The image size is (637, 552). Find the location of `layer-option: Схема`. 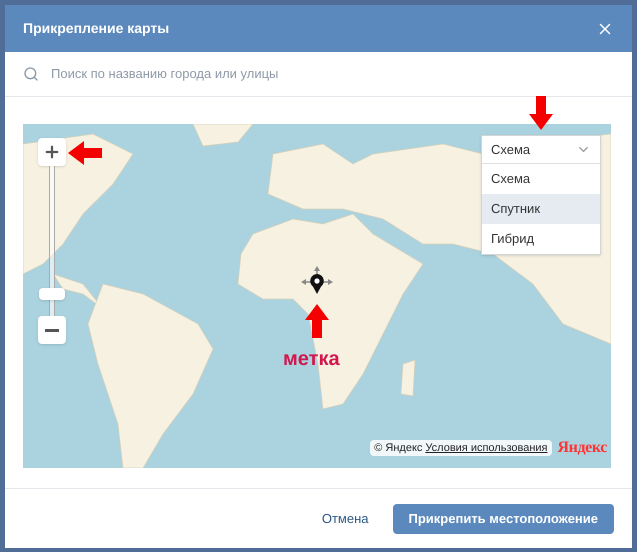

layer-option: Схема is located at coordinates (541, 179).